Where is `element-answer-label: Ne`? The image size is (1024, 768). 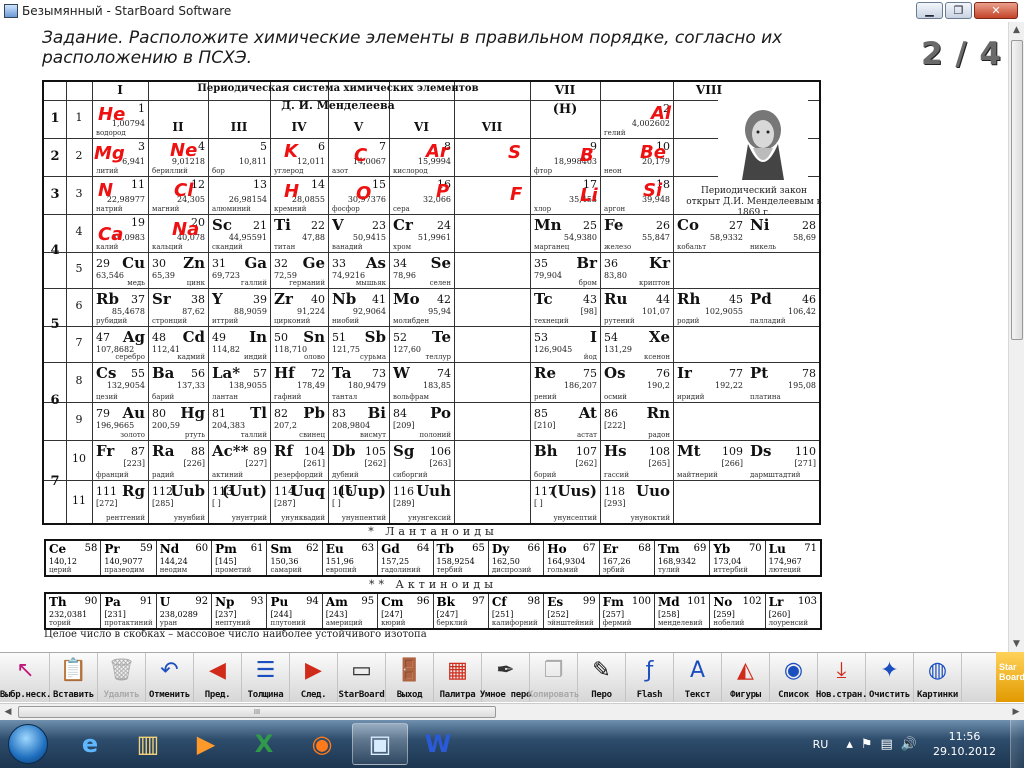 element-answer-label: Ne is located at coordinates (183, 150).